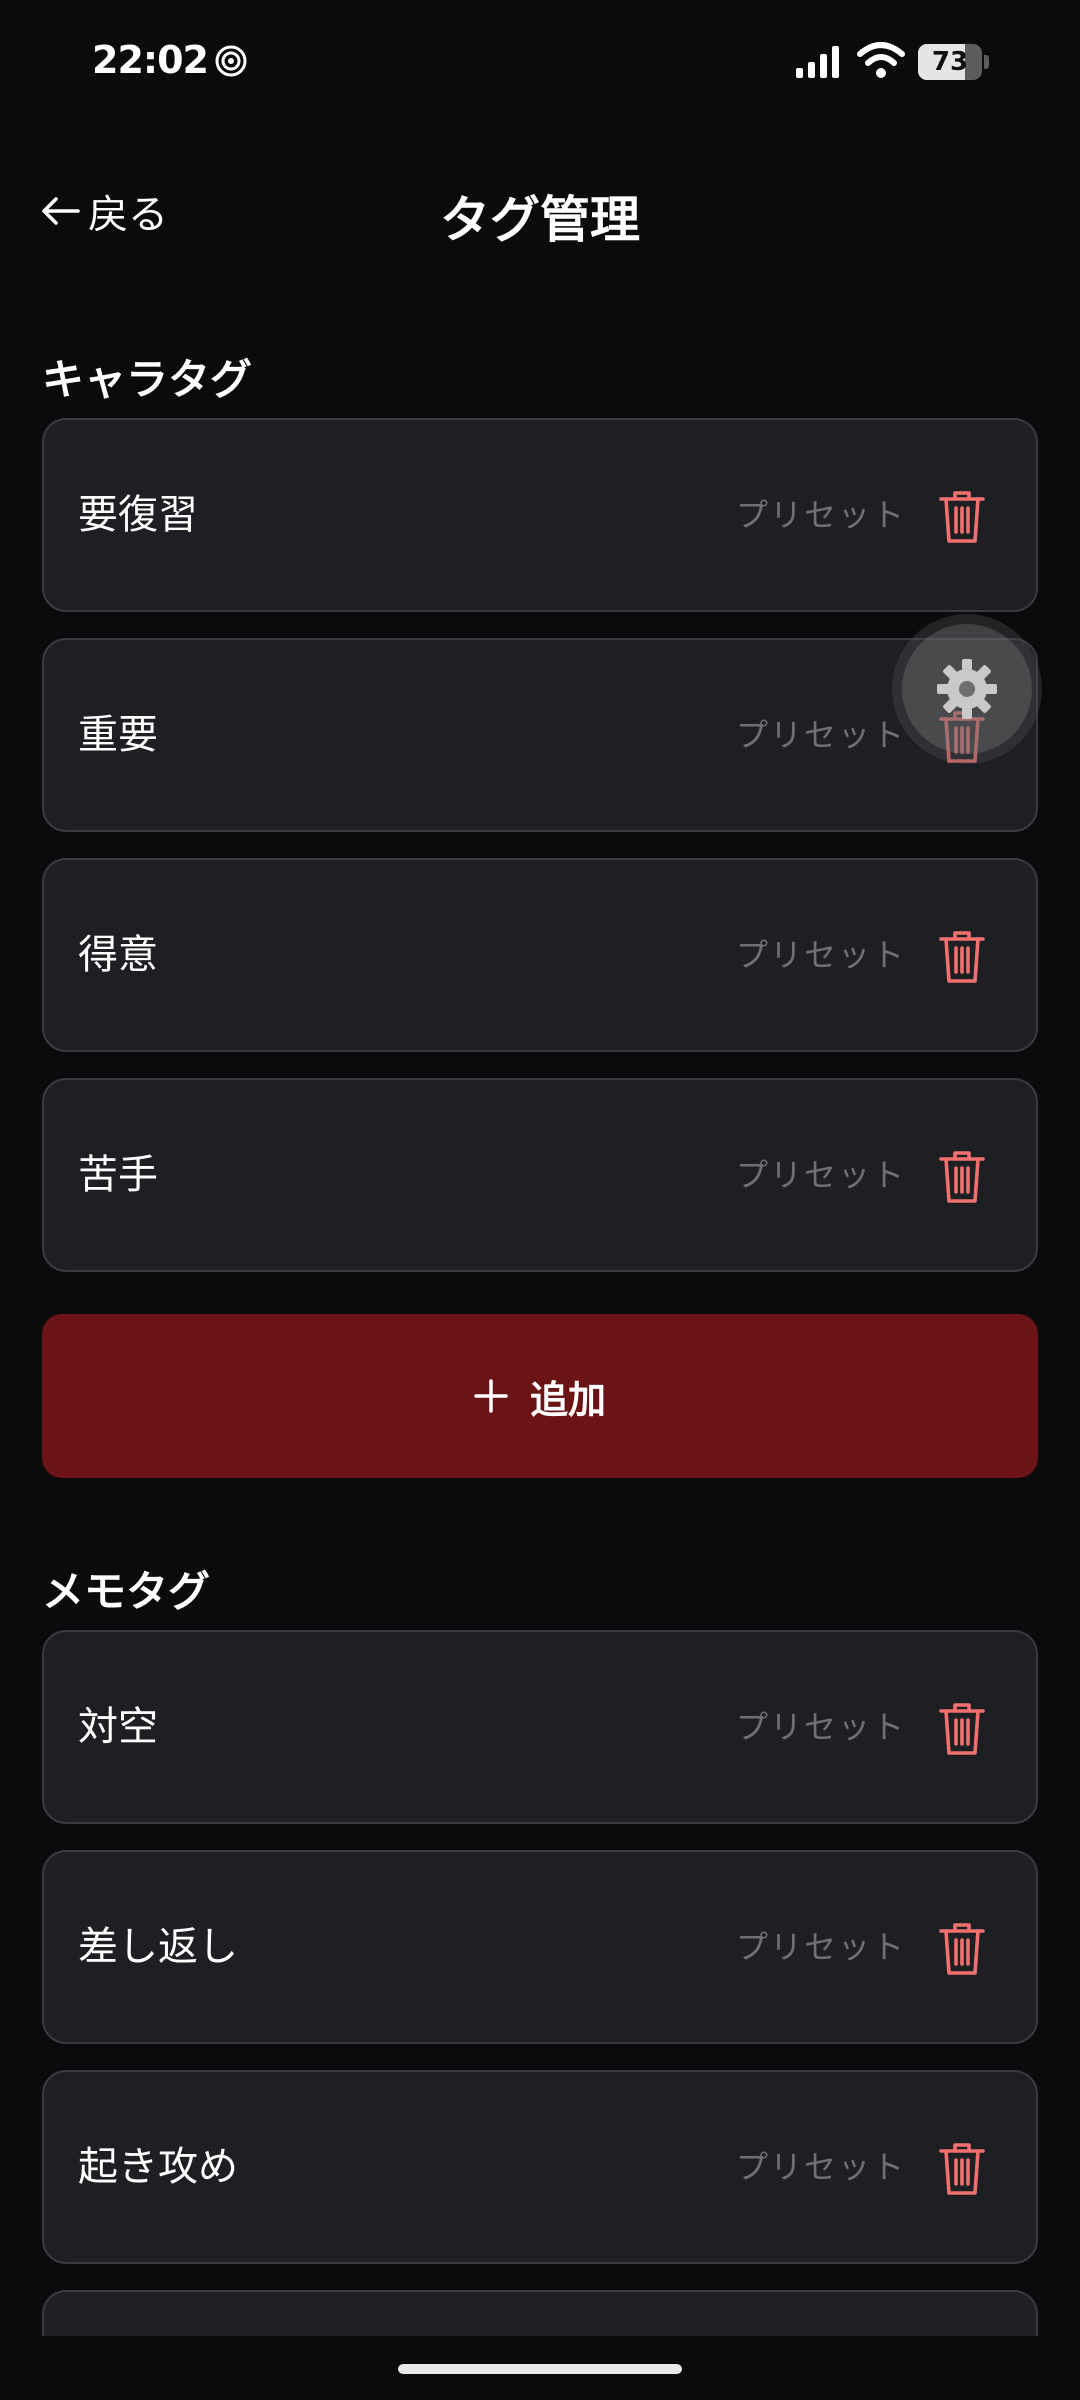  Describe the element at coordinates (540, 2167) in the screenshot. I see `tag-card: 起き攻め プリセット` at that location.